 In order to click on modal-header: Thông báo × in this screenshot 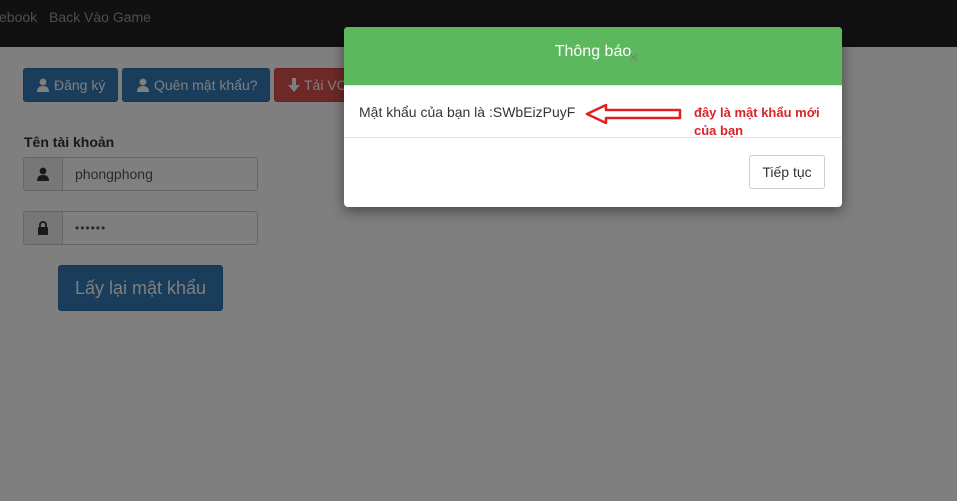, I will do `click(593, 56)`.